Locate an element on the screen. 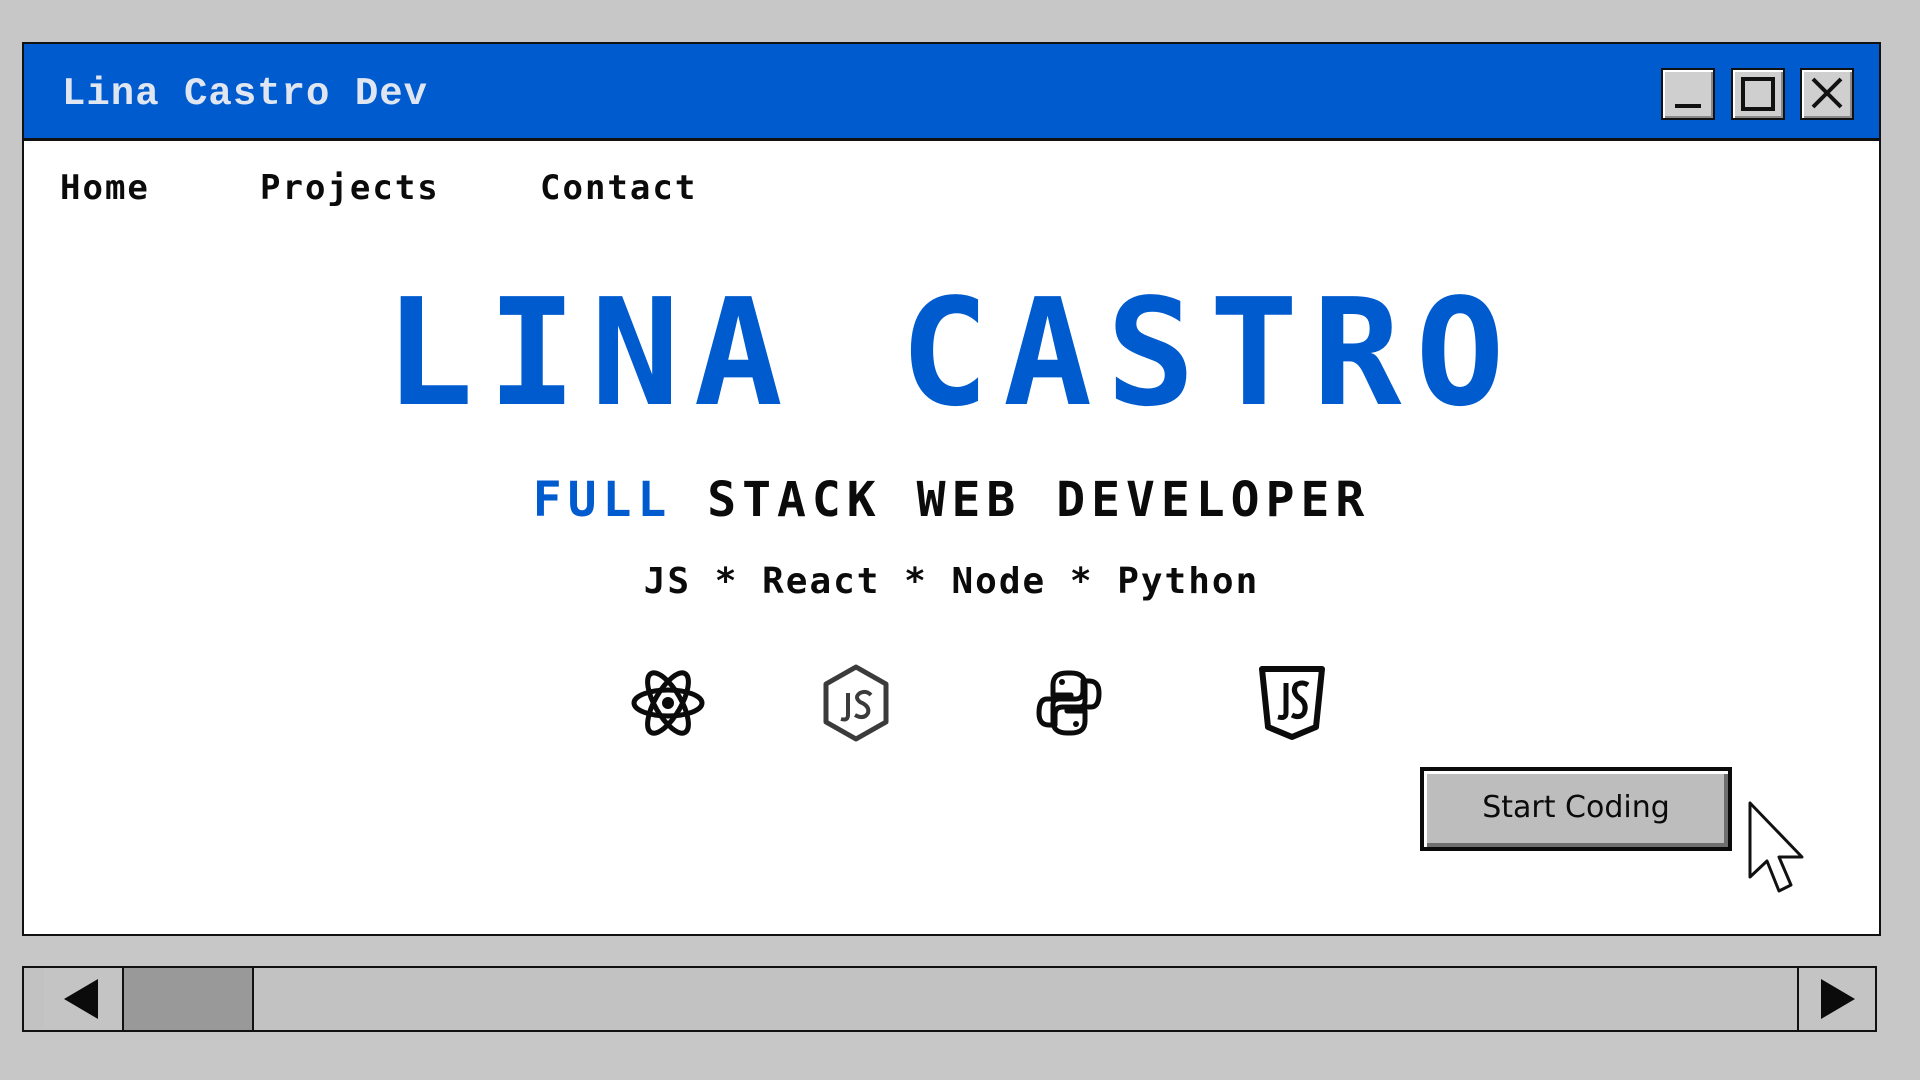 This screenshot has height=1080, width=1920. mouse-pointer-icon is located at coordinates (1776, 847).